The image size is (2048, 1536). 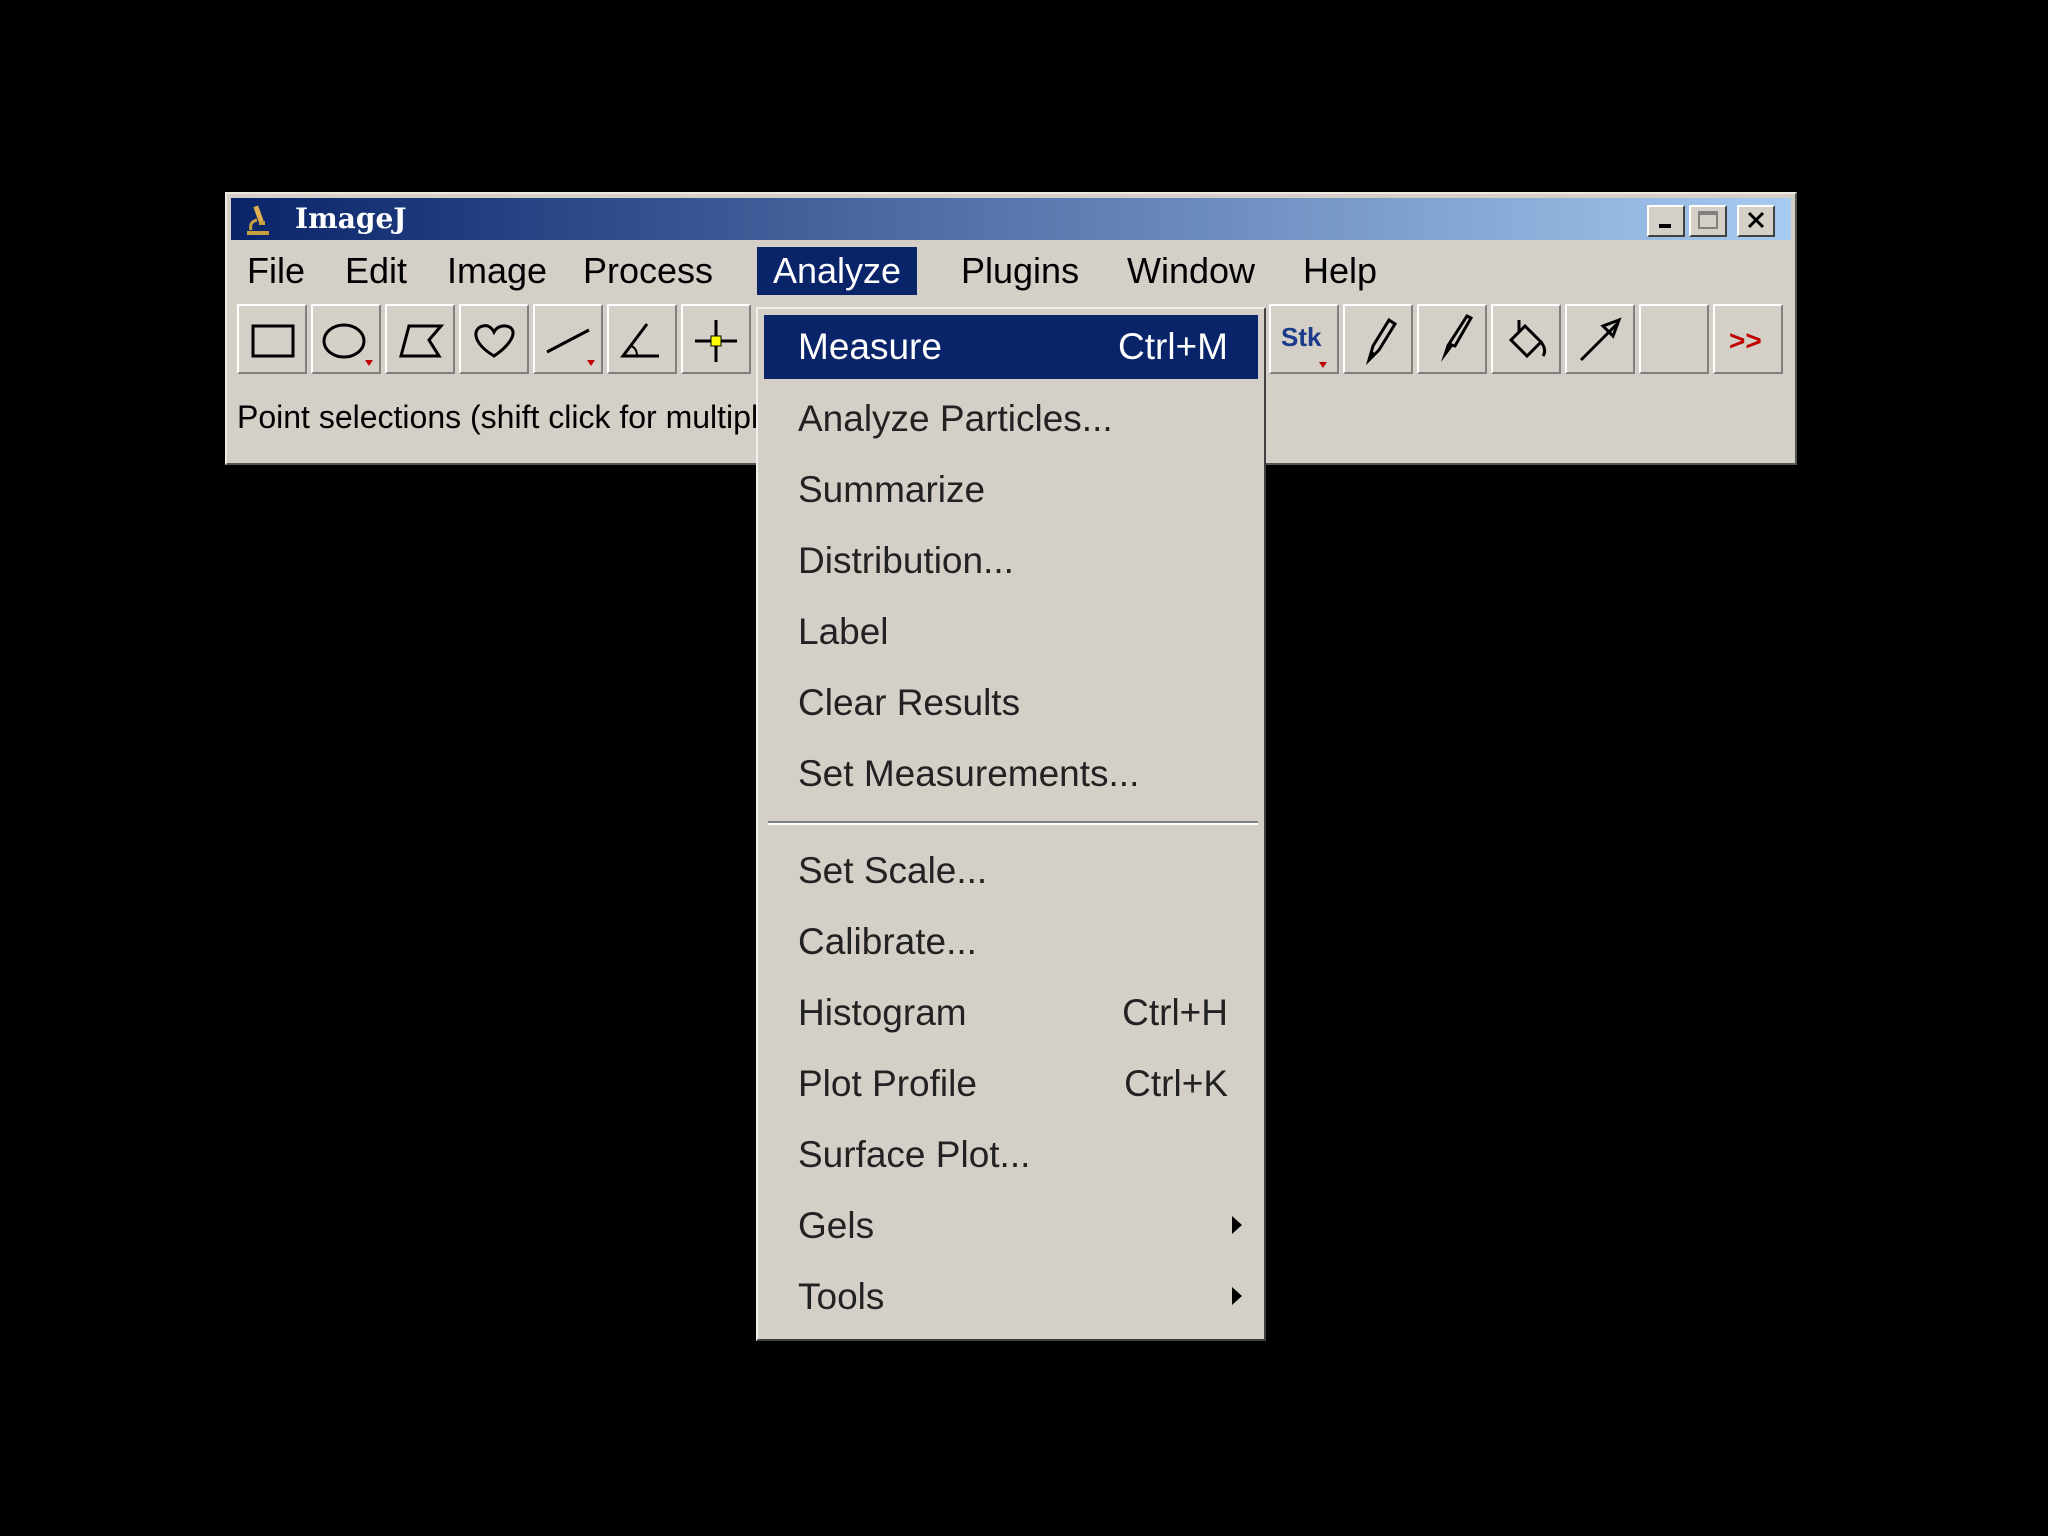 I want to click on menu-item-label: Label, so click(x=1011, y=632).